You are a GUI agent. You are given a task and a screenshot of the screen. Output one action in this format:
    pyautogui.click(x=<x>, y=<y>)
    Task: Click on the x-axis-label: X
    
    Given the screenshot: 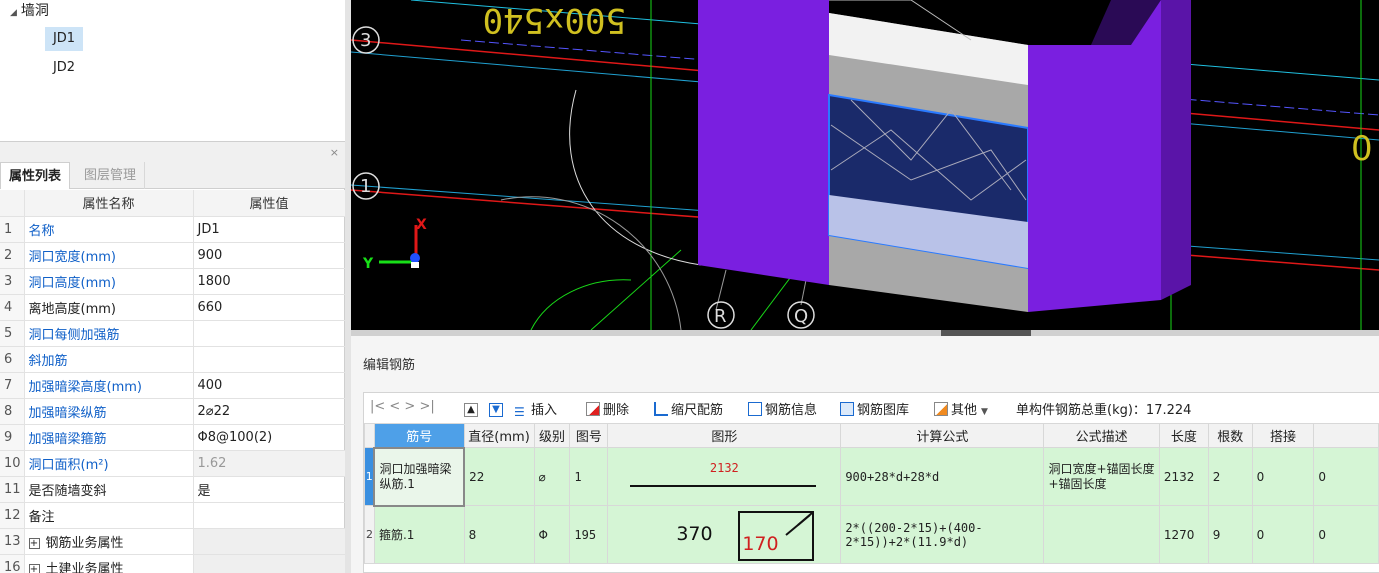 What is the action you would take?
    pyautogui.click(x=421, y=225)
    